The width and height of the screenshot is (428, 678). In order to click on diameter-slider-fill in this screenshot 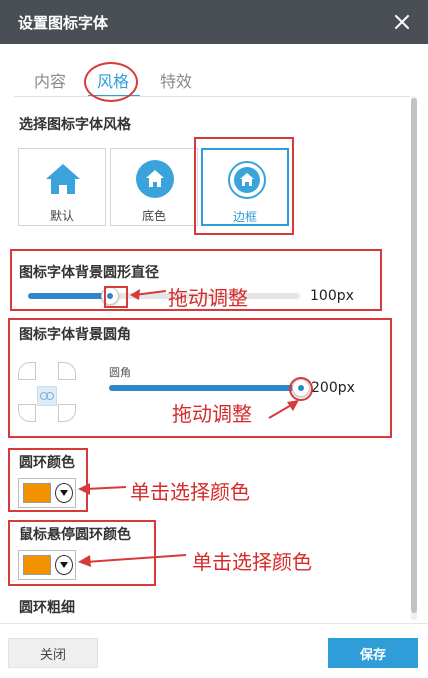, I will do `click(69, 296)`.